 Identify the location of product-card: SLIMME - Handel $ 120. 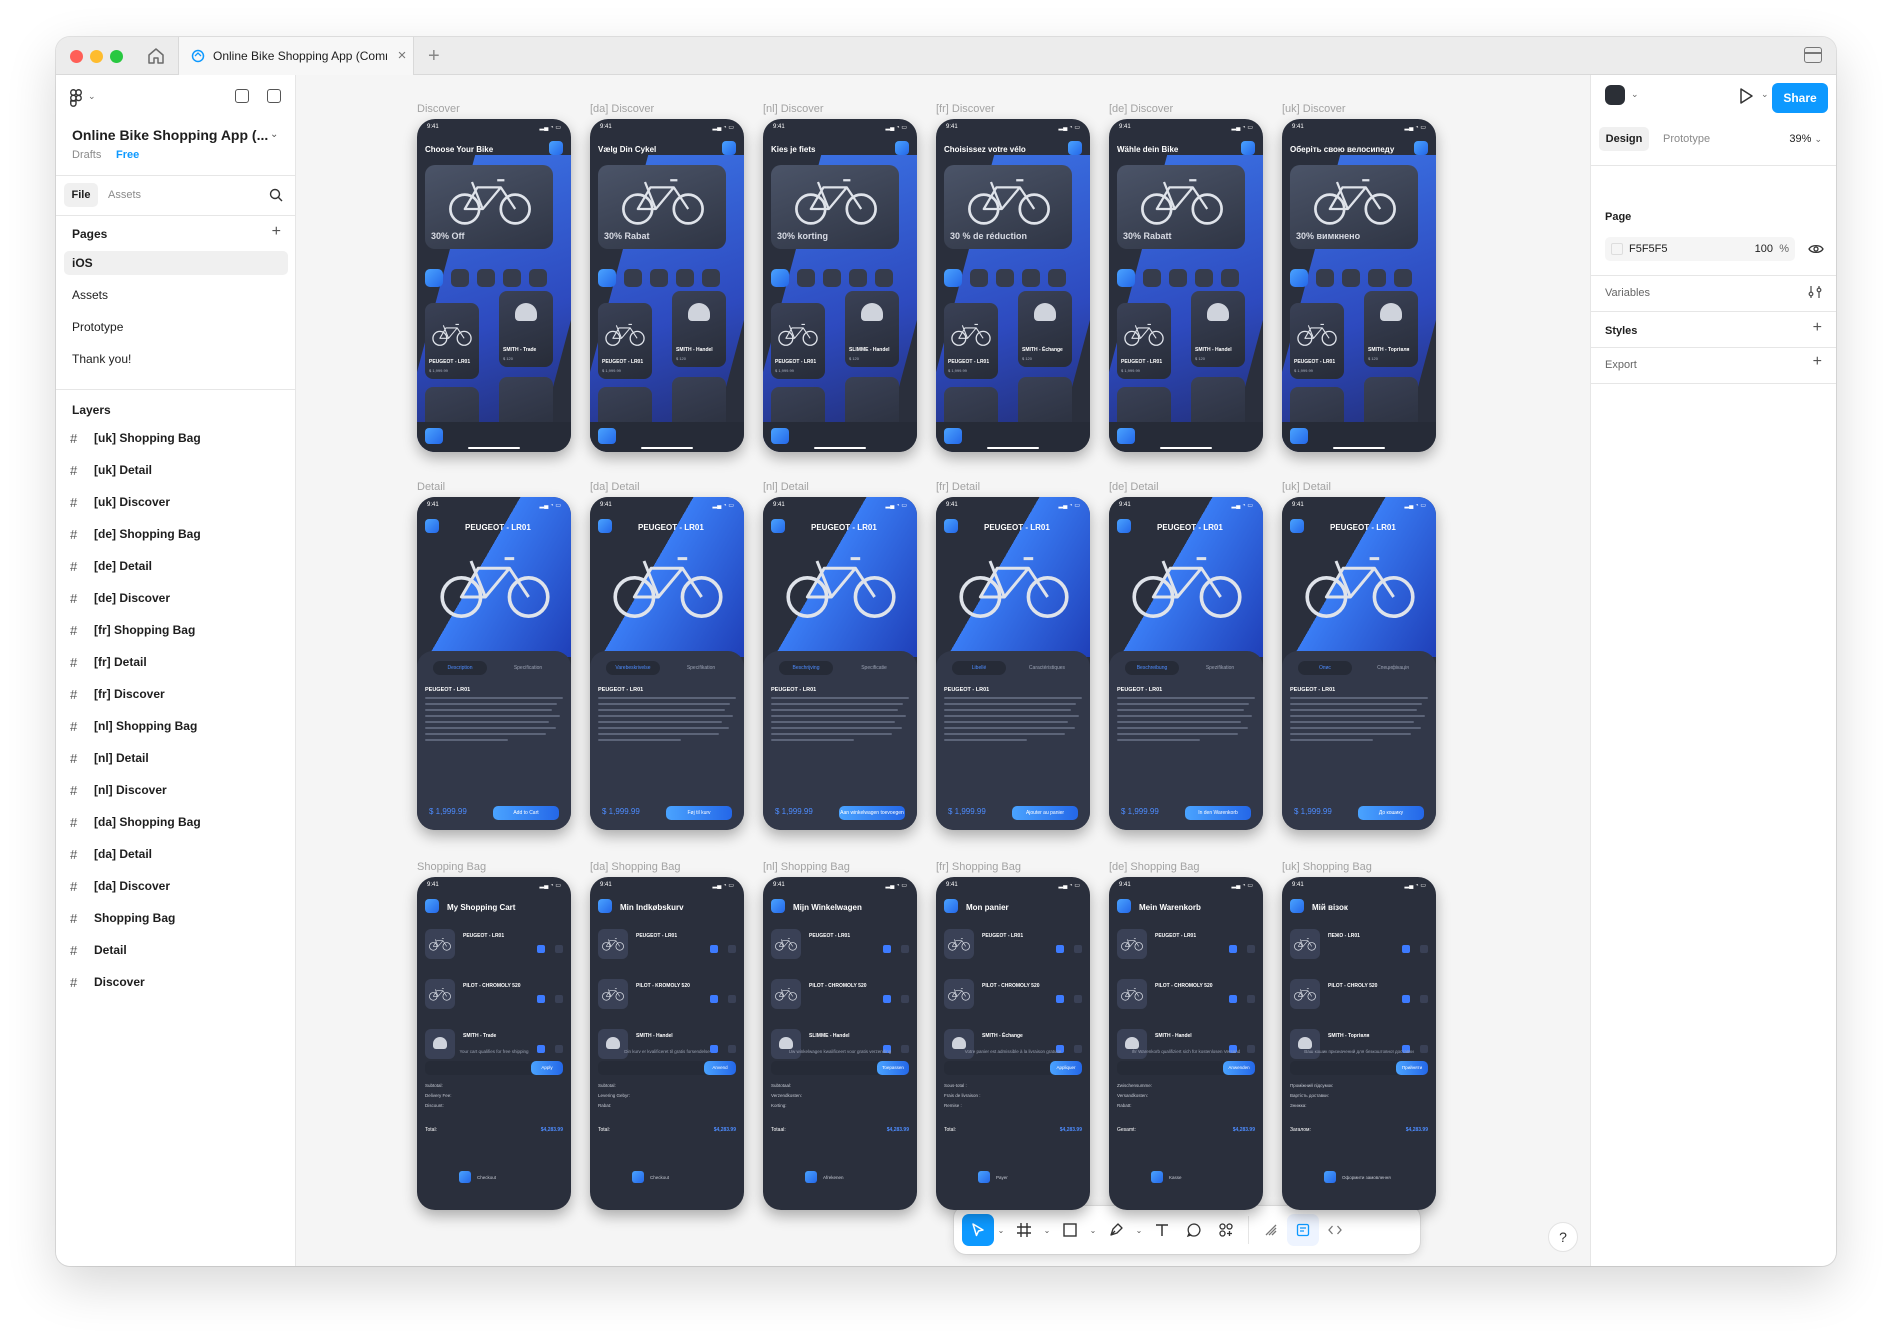
(872, 329).